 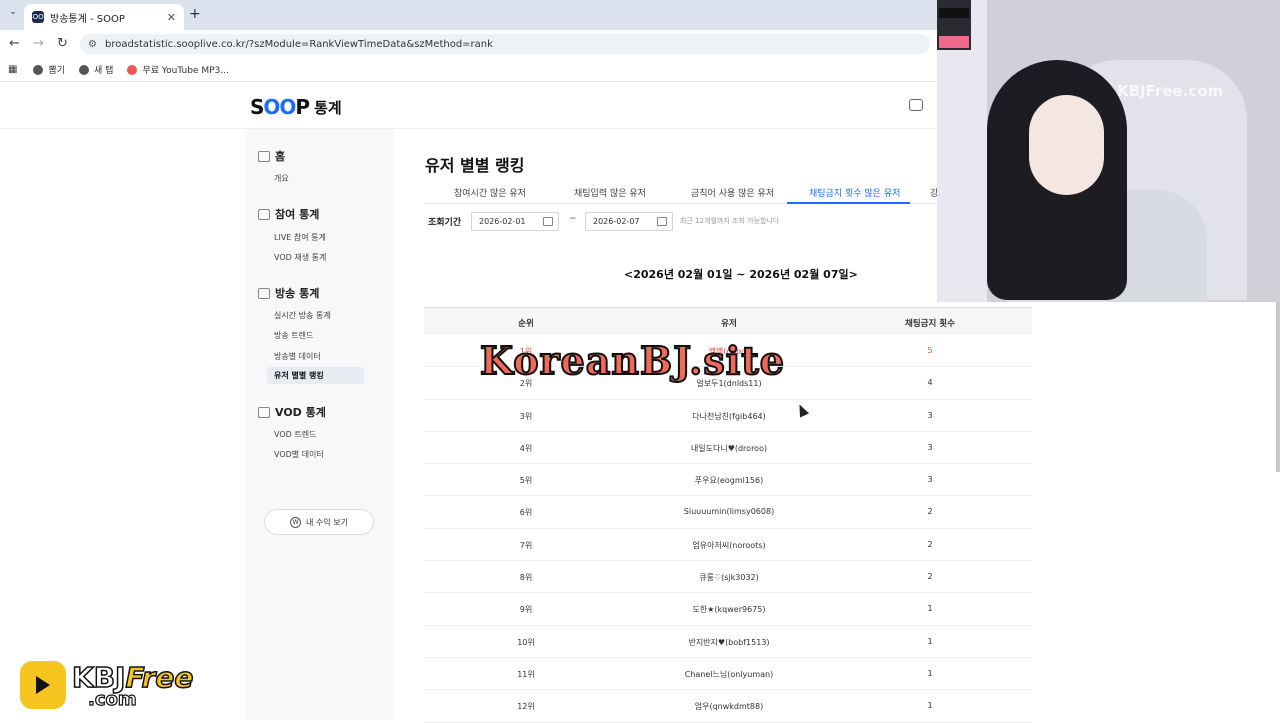 I want to click on sidebar-item-trend: 방송 트렌드, so click(x=293, y=335).